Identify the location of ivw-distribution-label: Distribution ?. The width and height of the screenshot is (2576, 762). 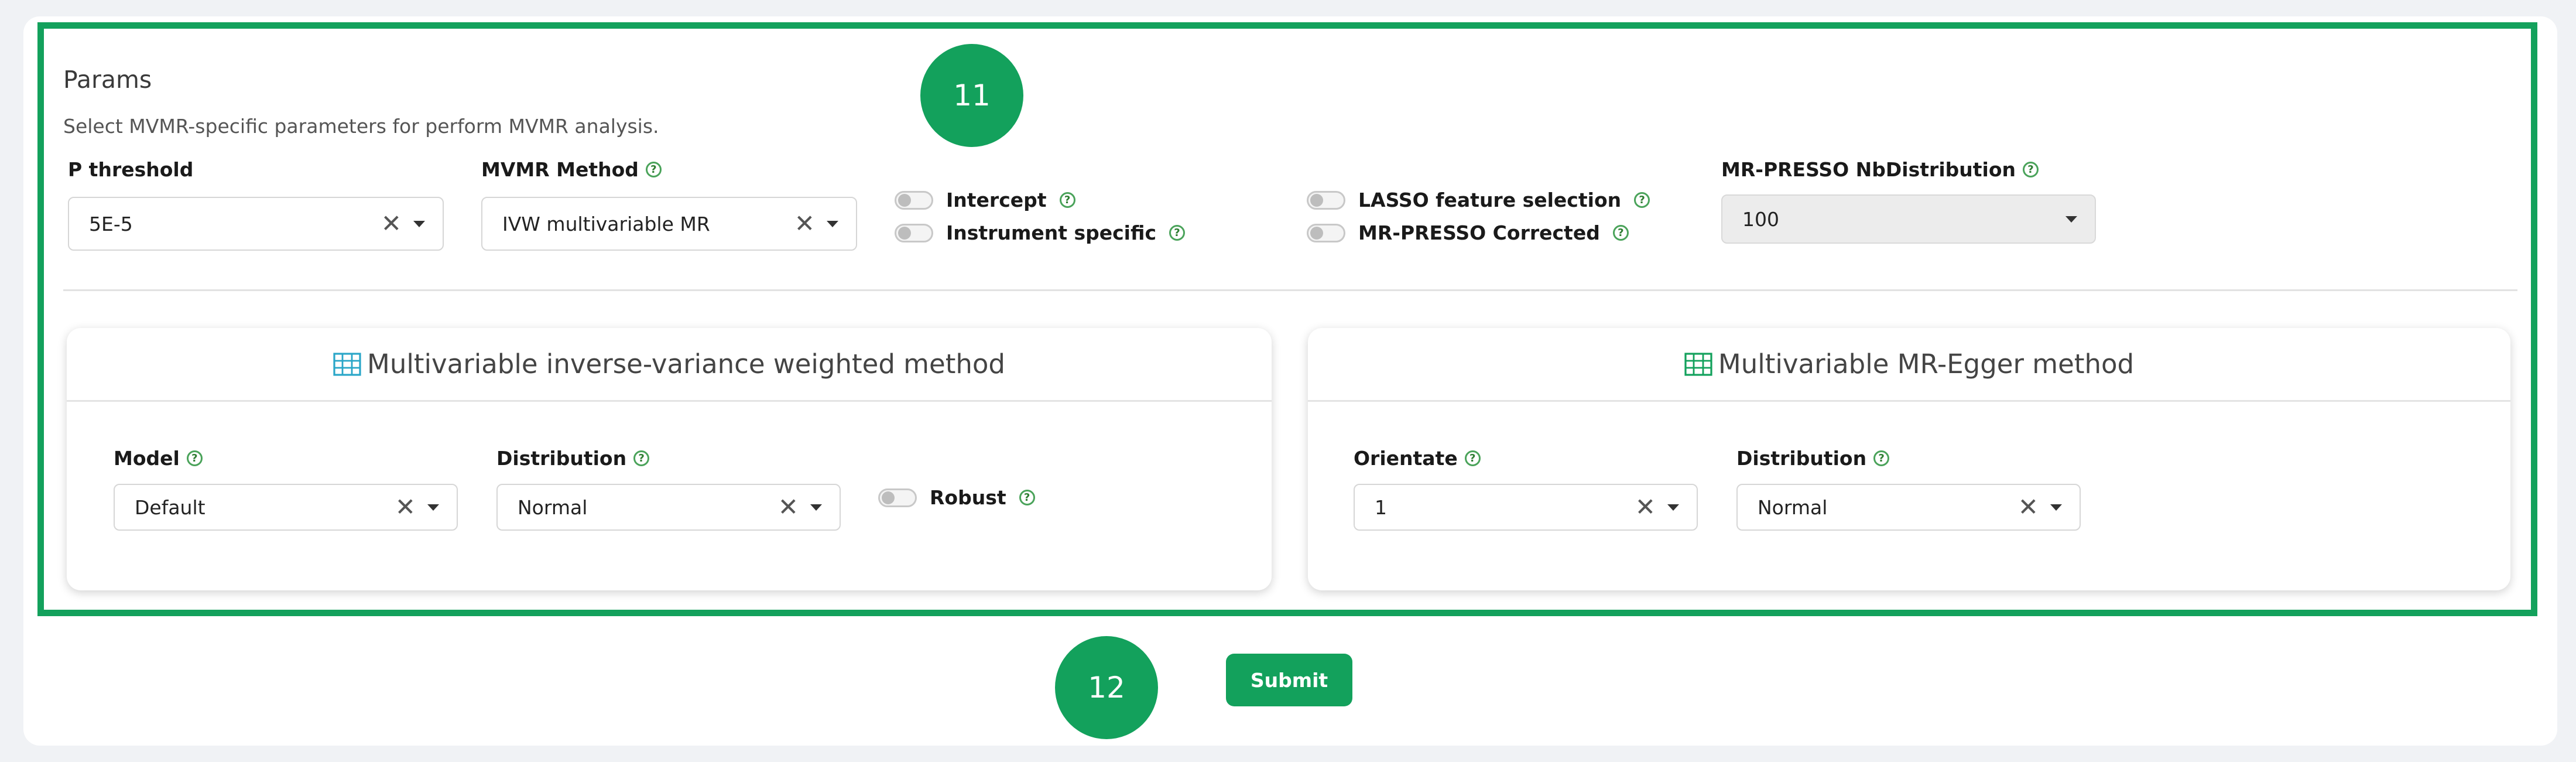
(573, 458).